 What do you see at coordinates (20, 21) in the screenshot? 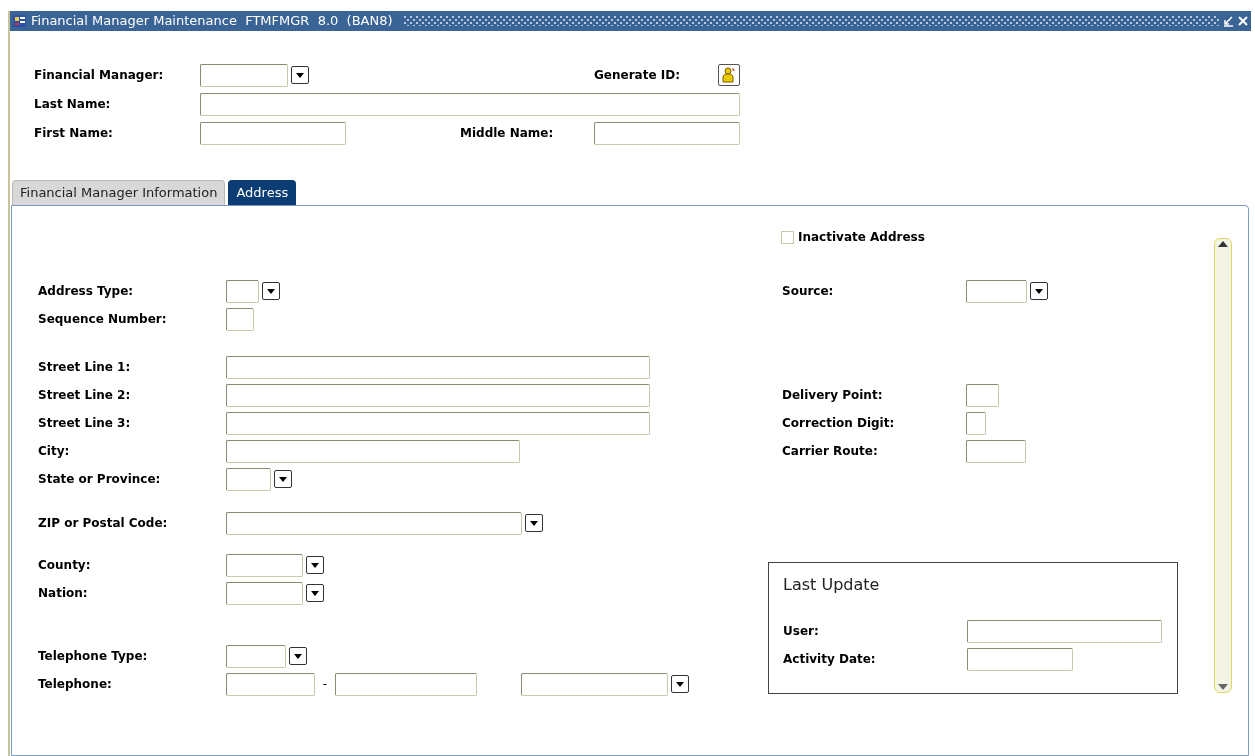
I see `app-icon` at bounding box center [20, 21].